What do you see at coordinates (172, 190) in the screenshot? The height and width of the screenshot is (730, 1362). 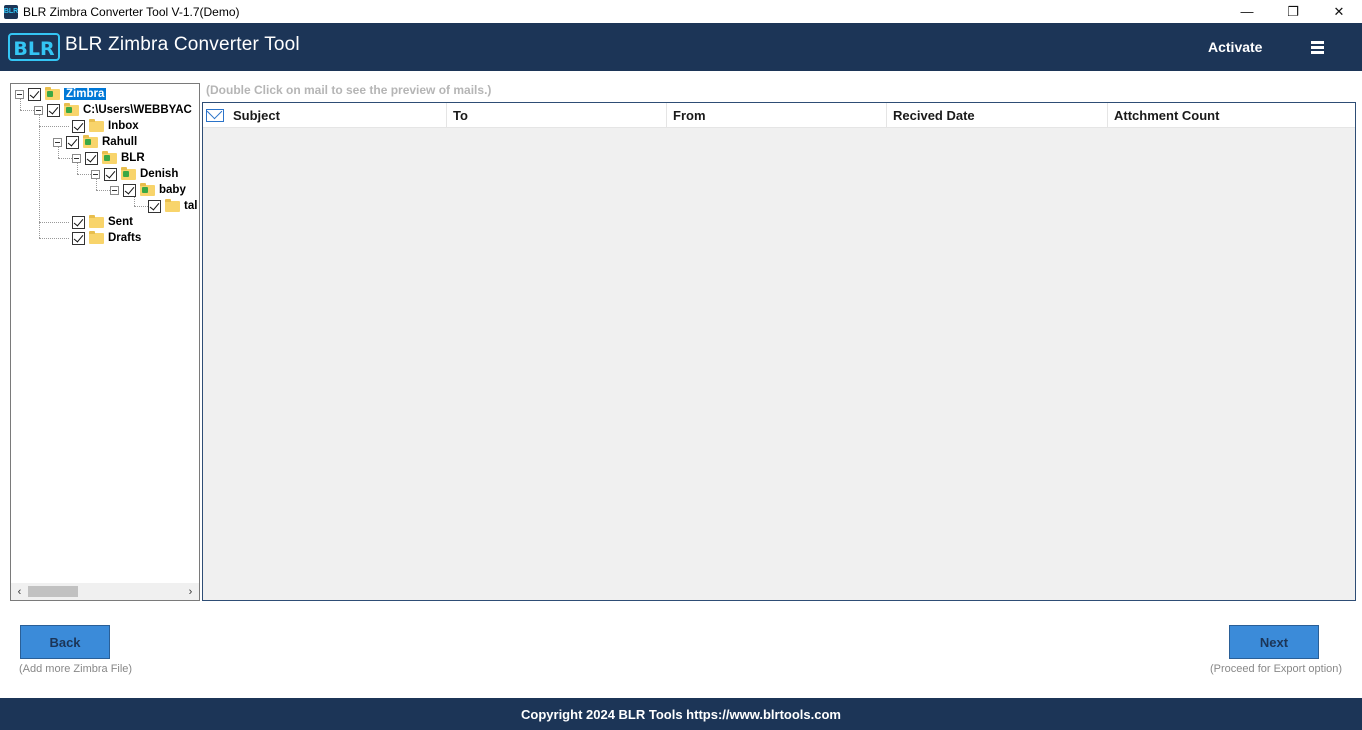 I see `tree-node-label: baby` at bounding box center [172, 190].